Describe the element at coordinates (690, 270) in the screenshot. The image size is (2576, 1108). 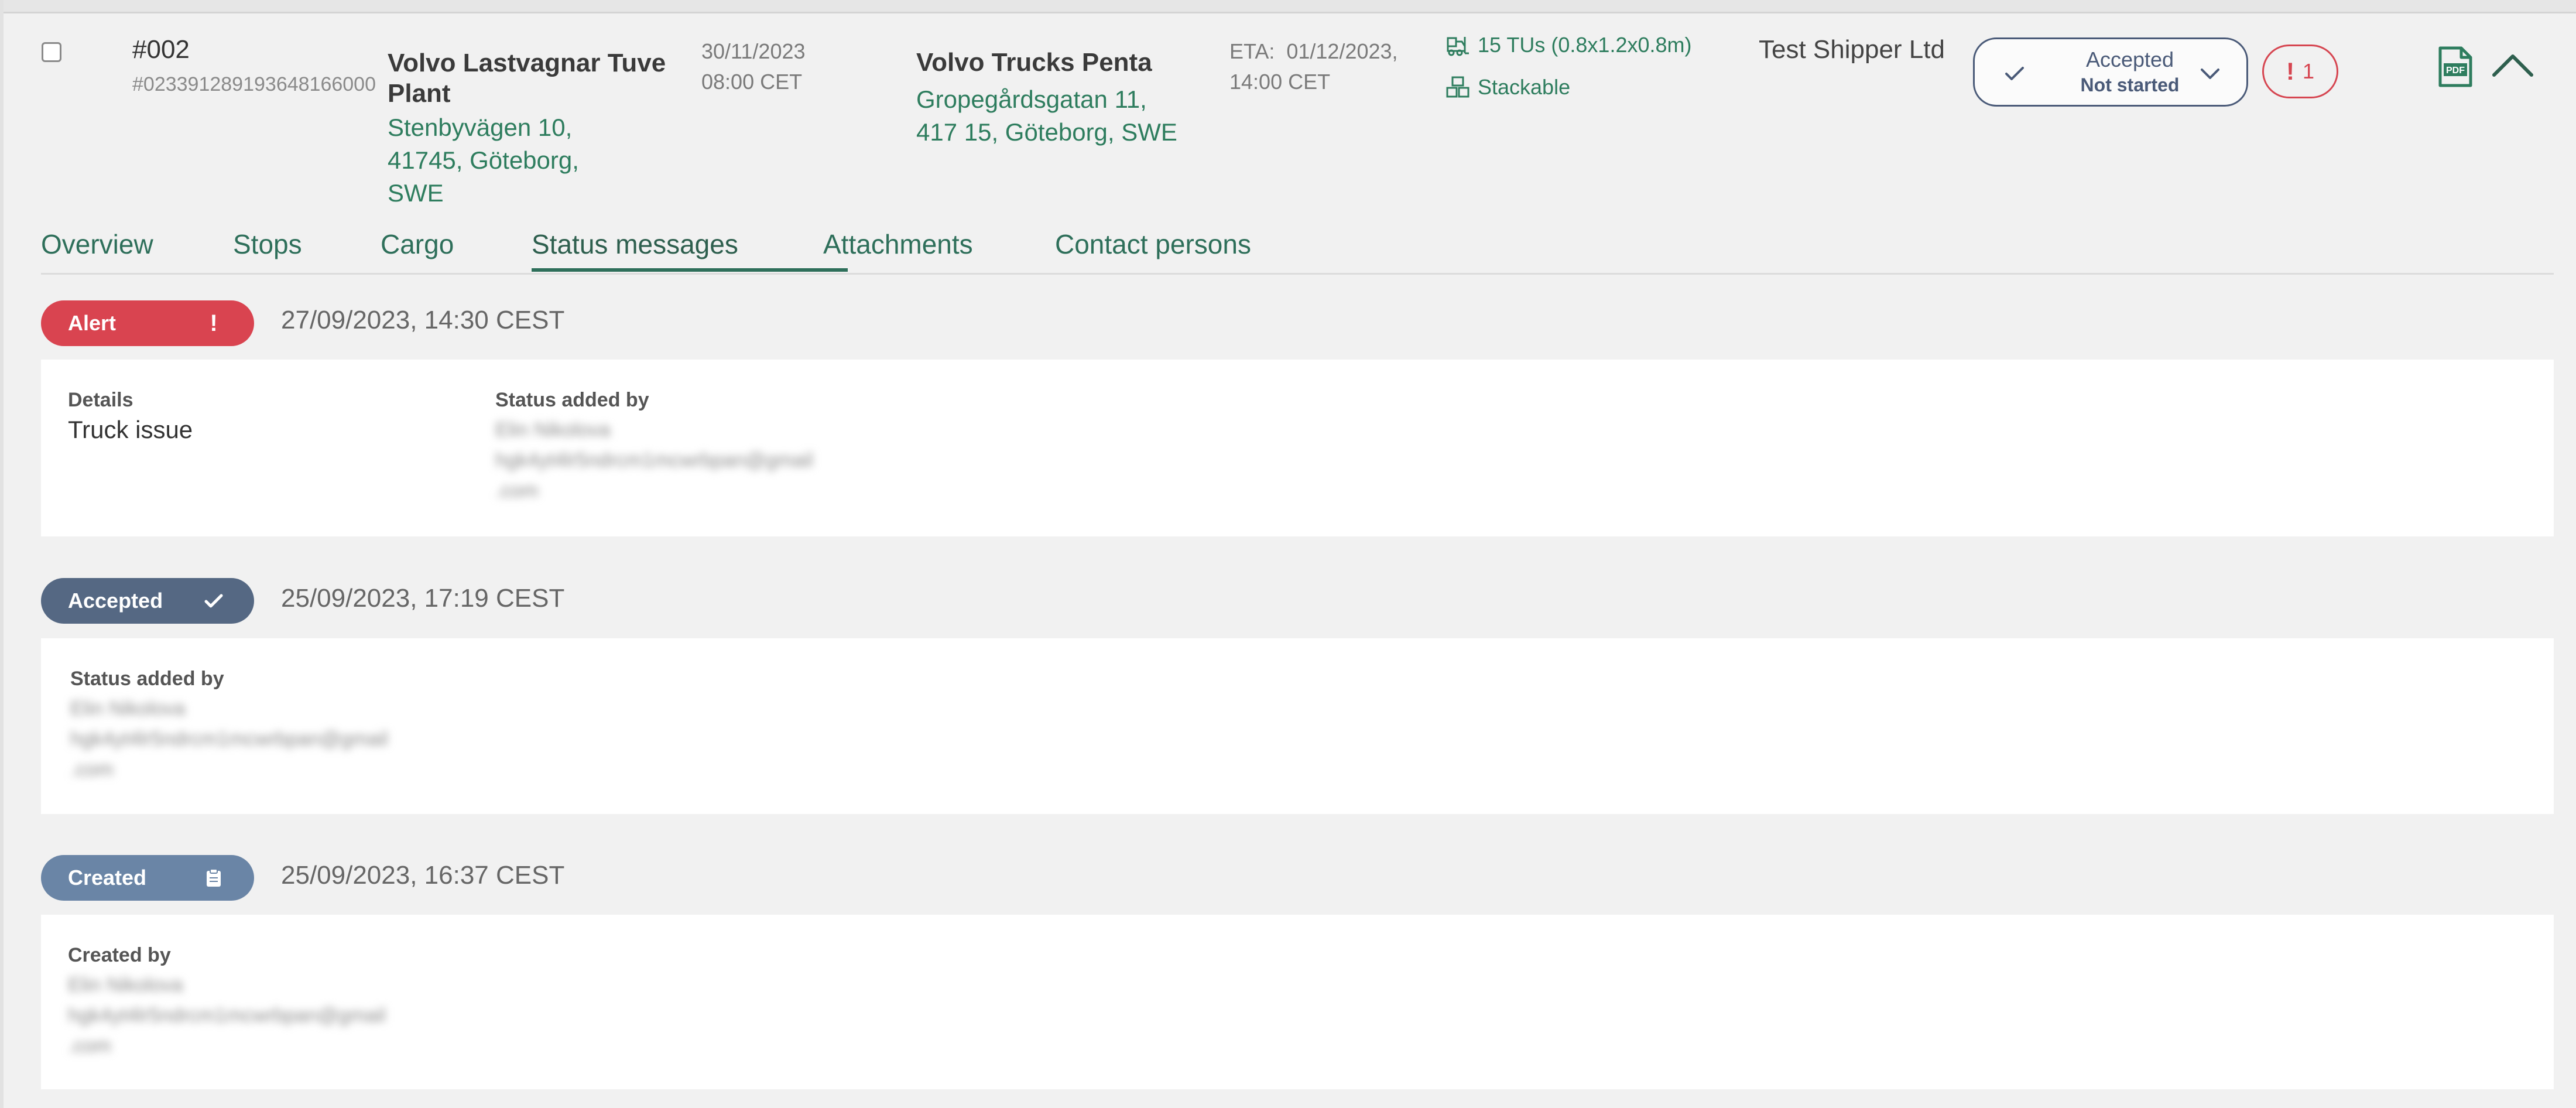
I see `active-tab-underline` at that location.